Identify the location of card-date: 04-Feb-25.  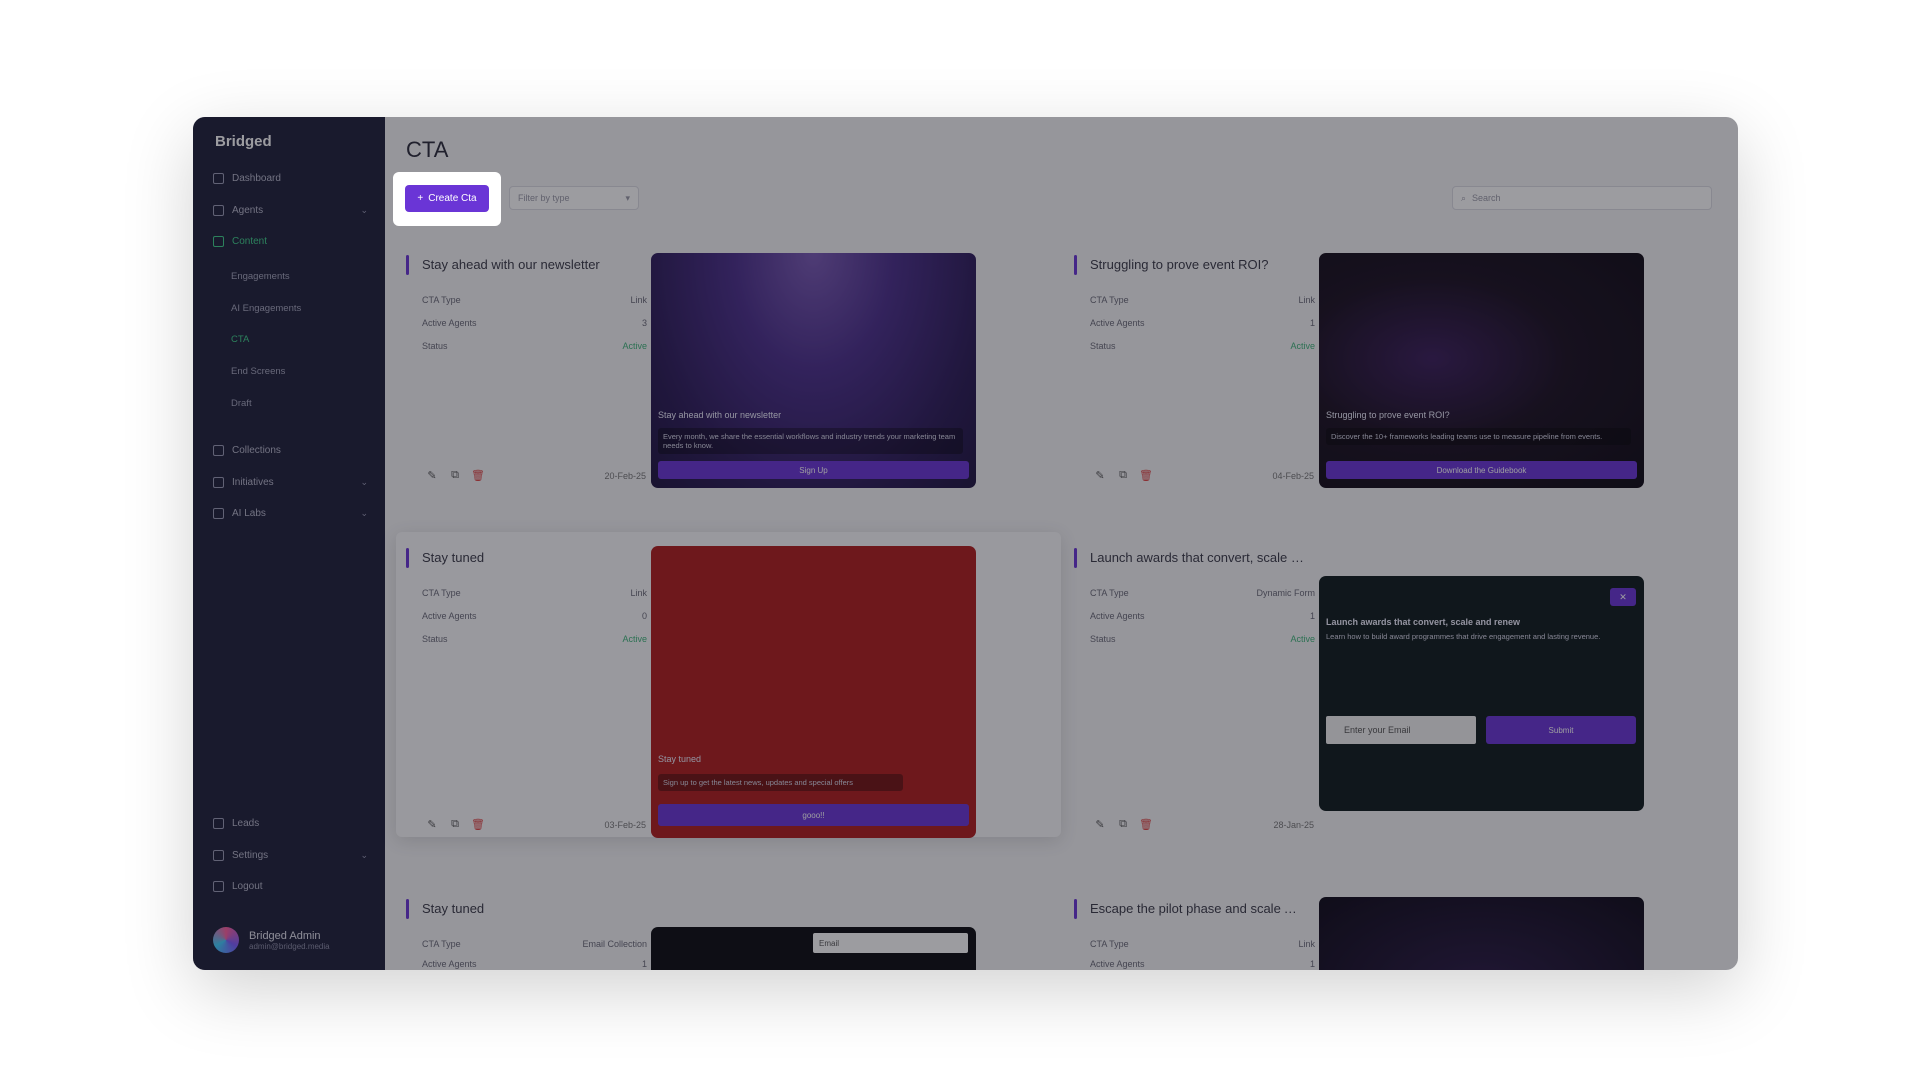
(1293, 476).